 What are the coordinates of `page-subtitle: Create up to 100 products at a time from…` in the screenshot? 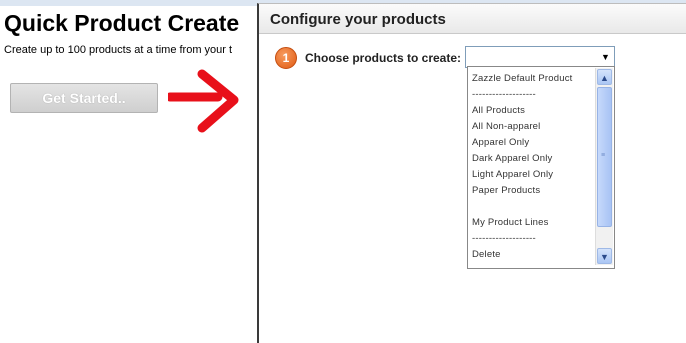 It's located at (118, 50).